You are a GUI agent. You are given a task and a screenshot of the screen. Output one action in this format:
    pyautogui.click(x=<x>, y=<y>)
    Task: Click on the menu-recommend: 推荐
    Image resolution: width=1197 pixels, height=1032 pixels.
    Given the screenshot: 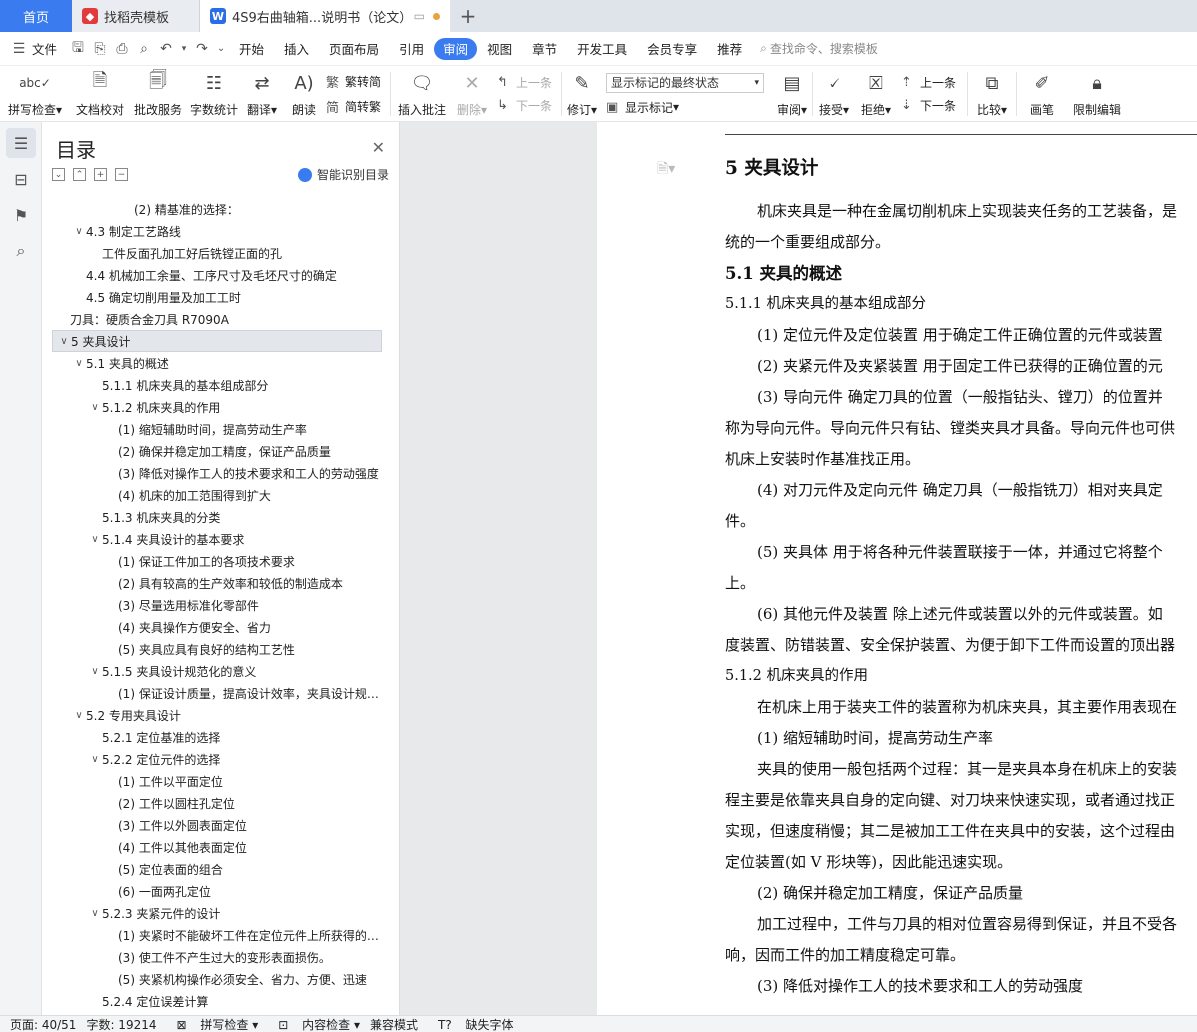 What is the action you would take?
    pyautogui.click(x=729, y=49)
    